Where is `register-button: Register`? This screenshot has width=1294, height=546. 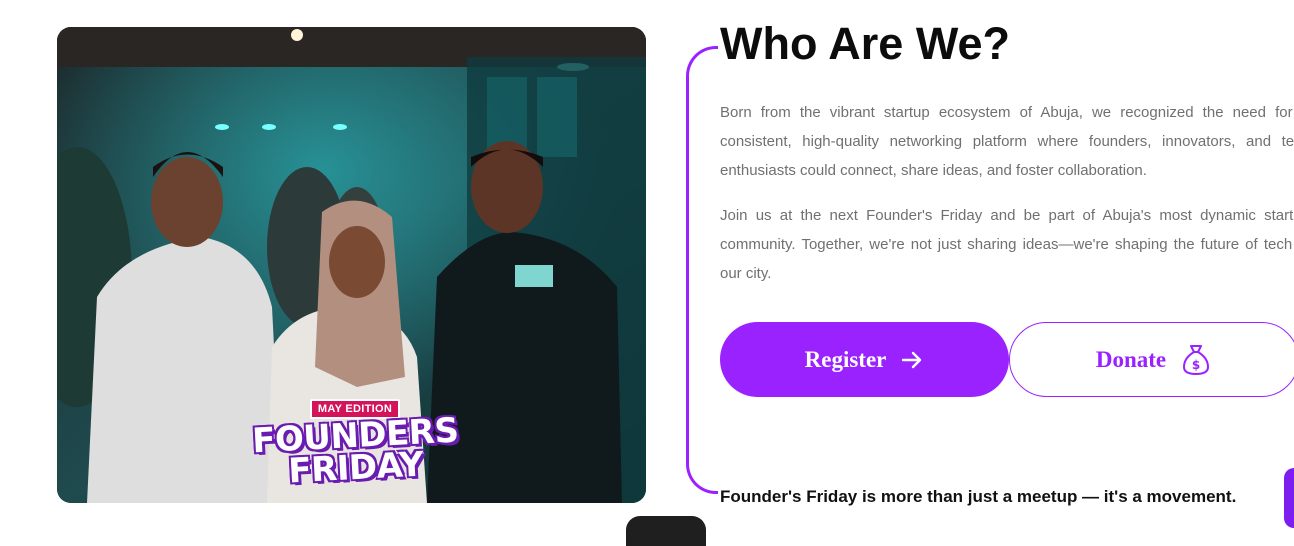
register-button: Register is located at coordinates (864, 359).